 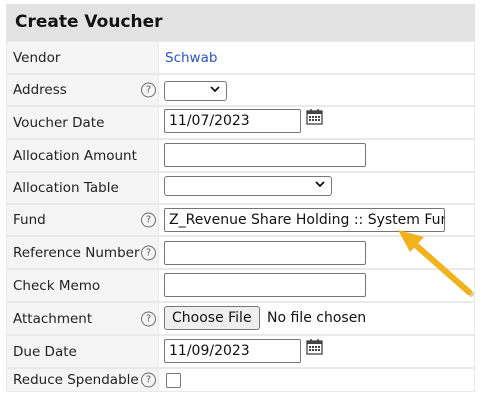 I want to click on allocation-amount-row: Allocation Amount, so click(x=240, y=155).